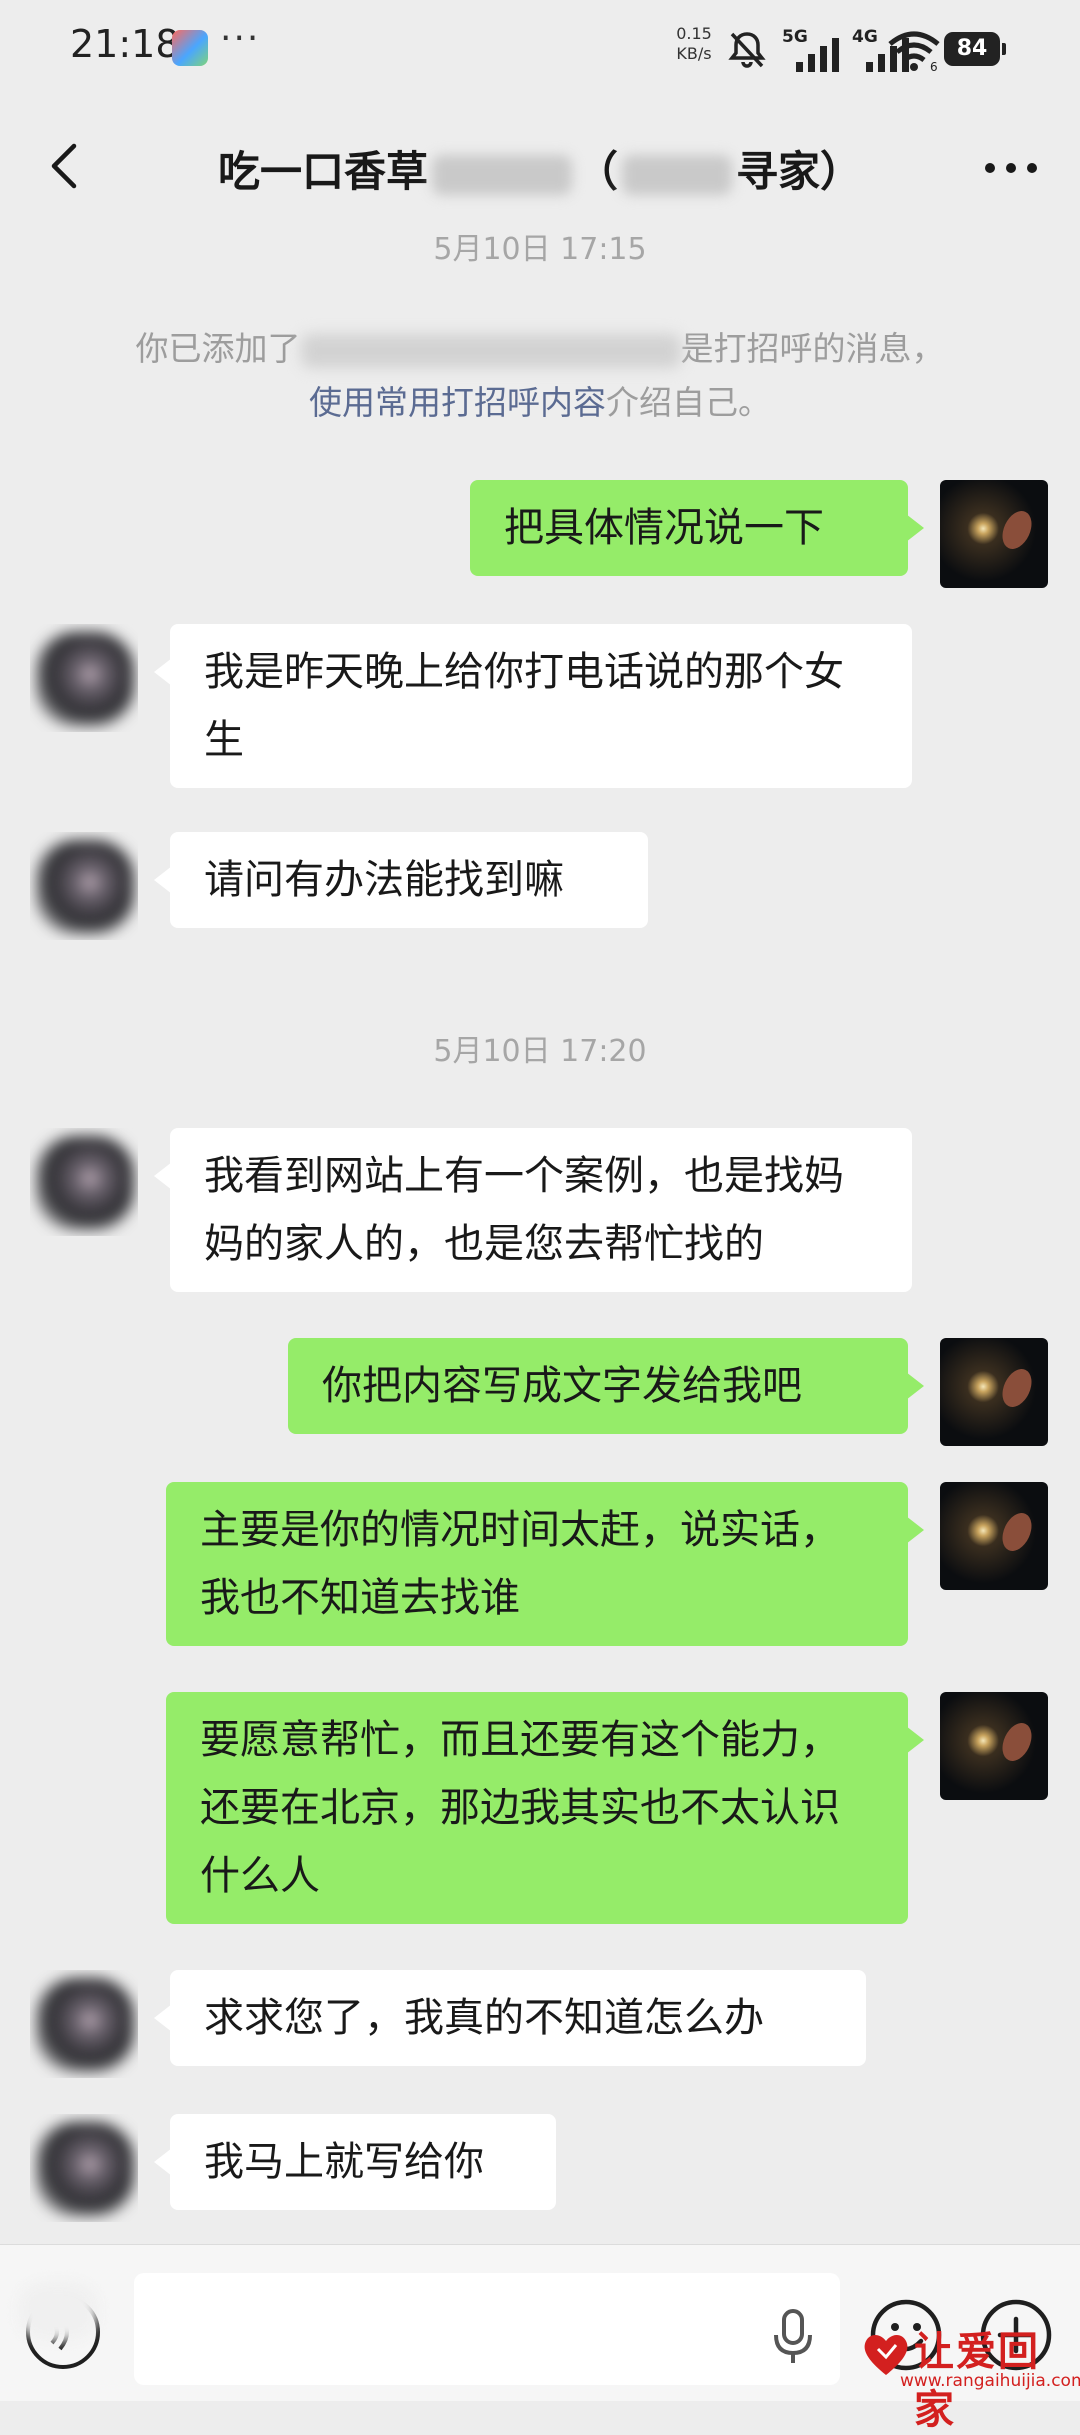 The image size is (1080, 2435). Describe the element at coordinates (975, 49) in the screenshot. I see `battery-indicator: 84` at that location.